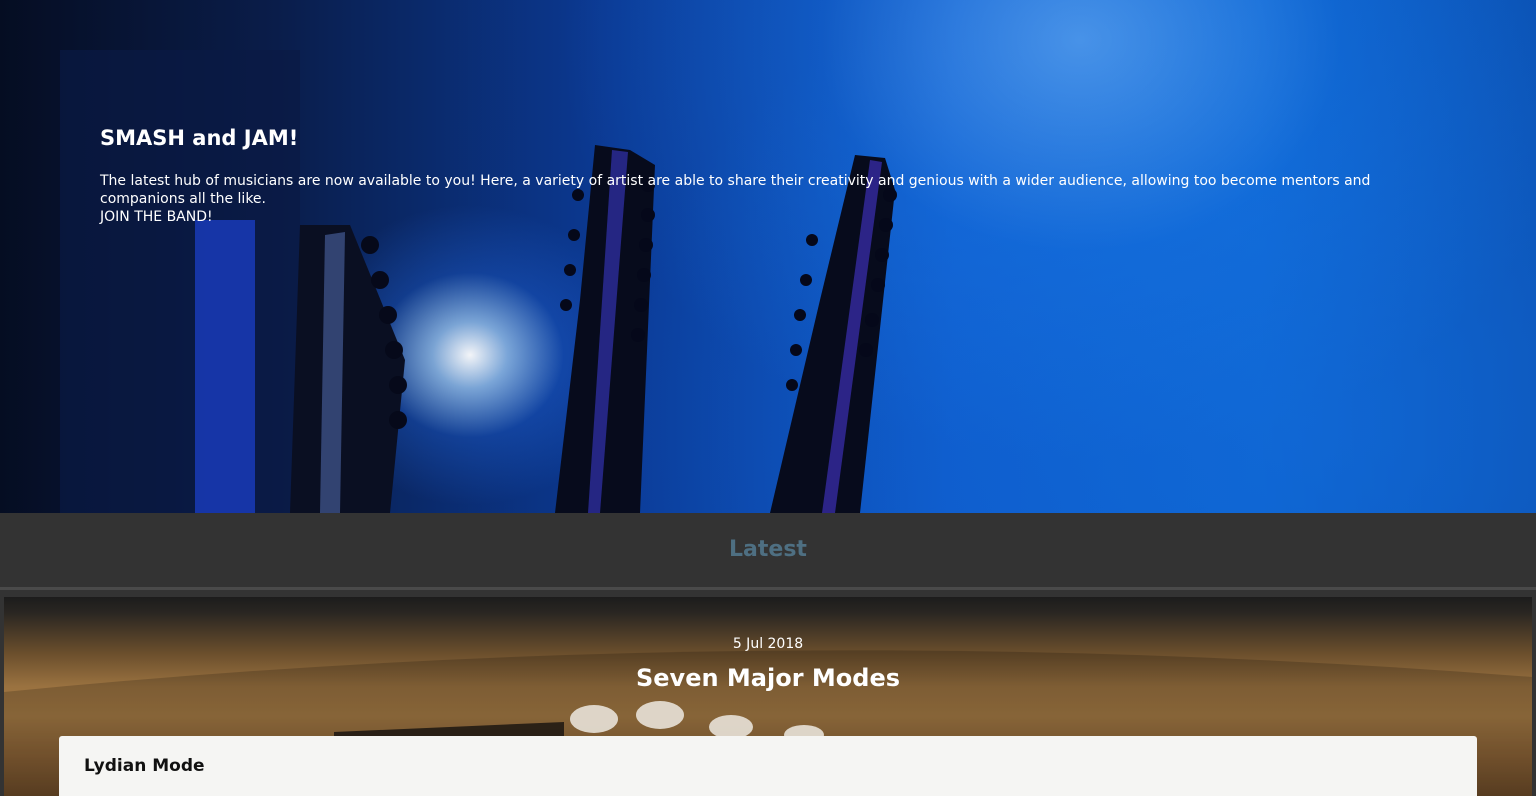 This screenshot has height=796, width=1536. What do you see at coordinates (760, 217) in the screenshot?
I see `join-the-band-link: JOIN THE BAND!` at bounding box center [760, 217].